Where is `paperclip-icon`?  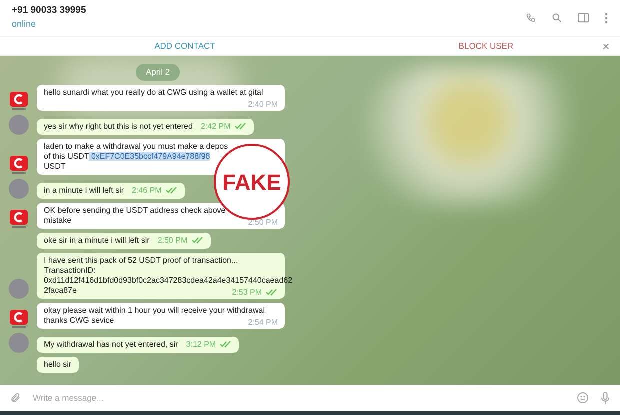
paperclip-icon is located at coordinates (15, 398).